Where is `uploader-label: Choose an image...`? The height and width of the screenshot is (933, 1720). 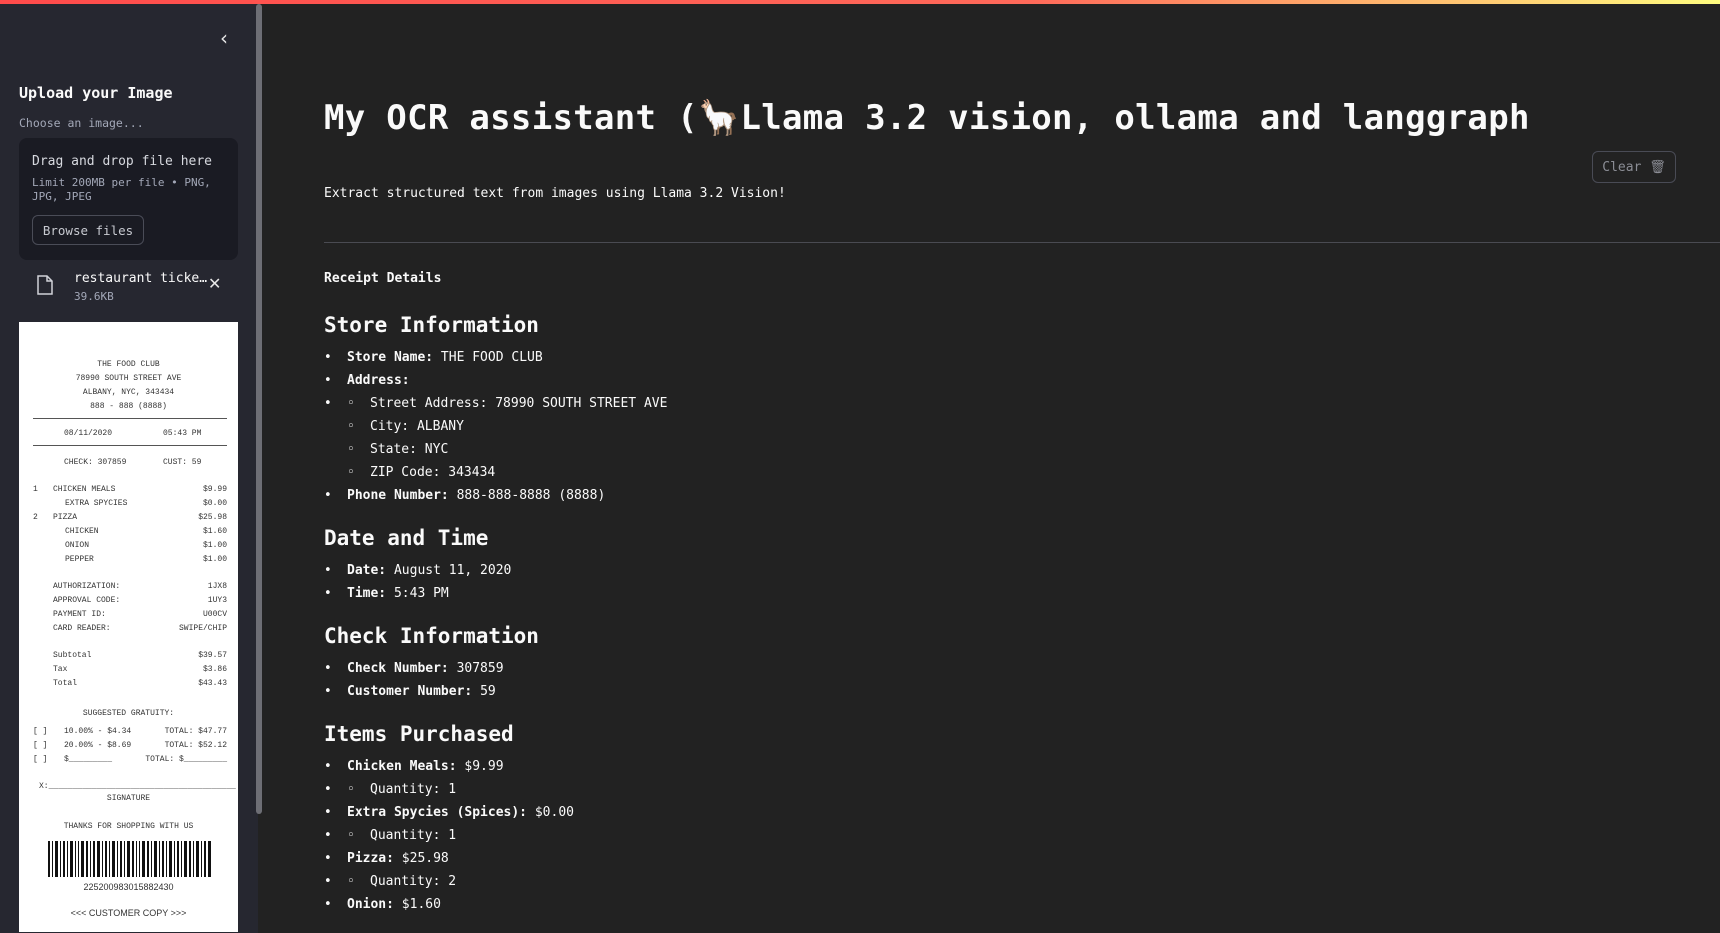 uploader-label: Choose an image... is located at coordinates (81, 123).